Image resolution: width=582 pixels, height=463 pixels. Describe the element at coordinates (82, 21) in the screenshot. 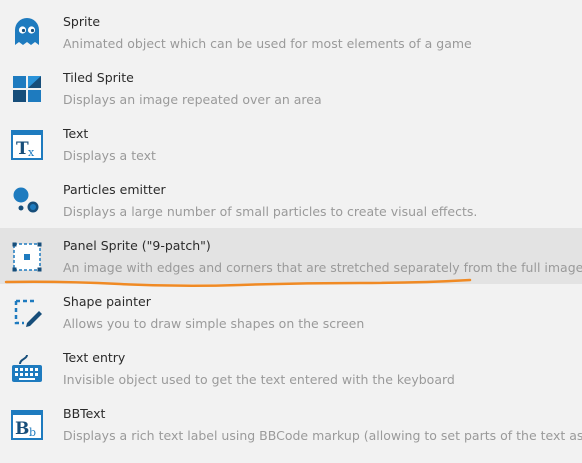

I see `object-title: Sprite` at that location.